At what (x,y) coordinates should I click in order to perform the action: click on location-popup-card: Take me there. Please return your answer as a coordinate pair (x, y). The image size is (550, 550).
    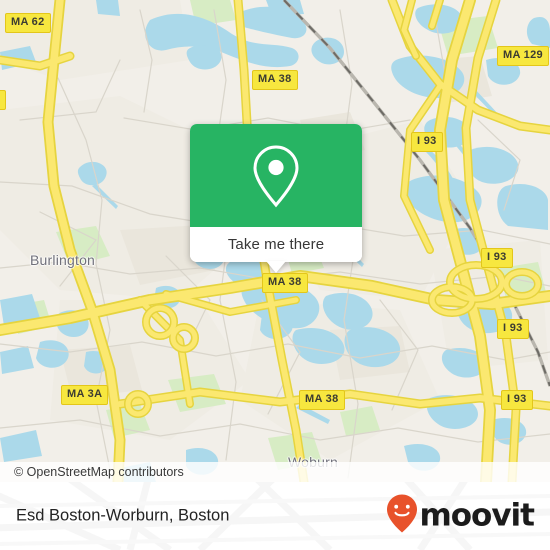
    Looking at the image, I should click on (276, 198).